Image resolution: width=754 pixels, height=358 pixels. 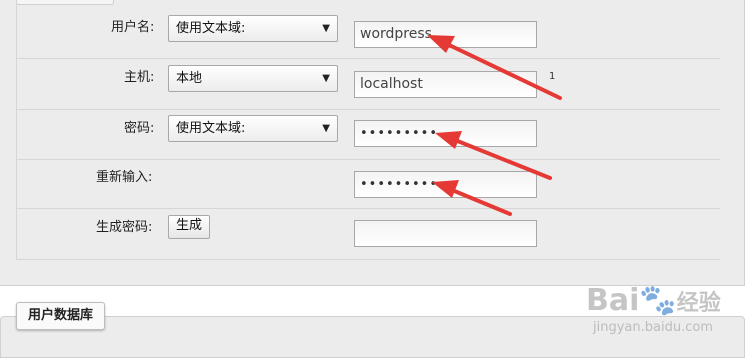 I want to click on watermark-url: jingyan.baidu.com, so click(x=653, y=327).